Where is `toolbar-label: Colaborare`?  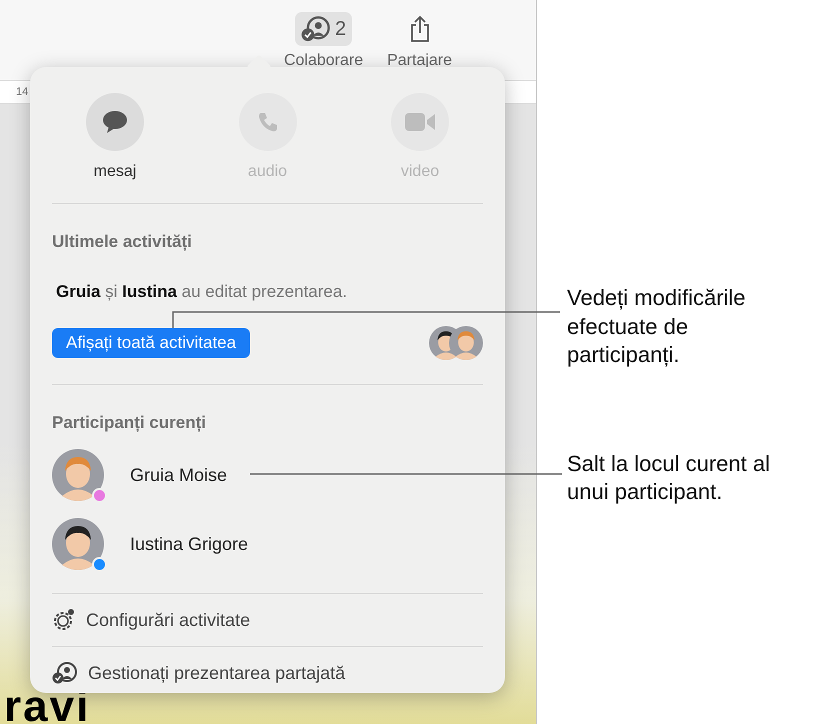 toolbar-label: Colaborare is located at coordinates (324, 61).